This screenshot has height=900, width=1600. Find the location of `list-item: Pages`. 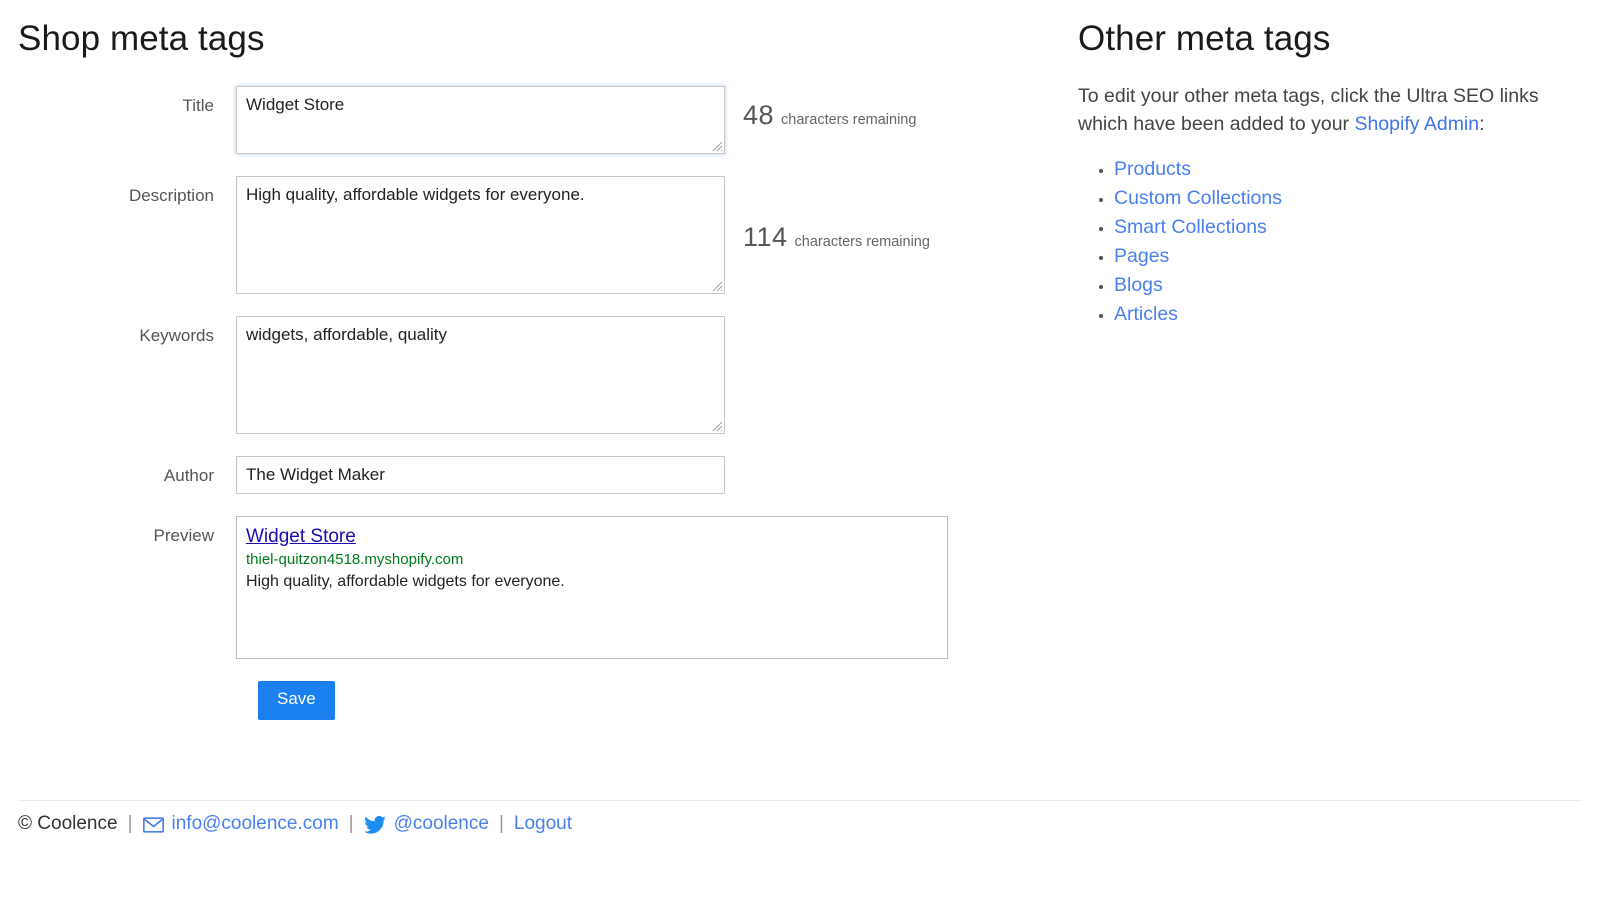

list-item: Pages is located at coordinates (1346, 256).